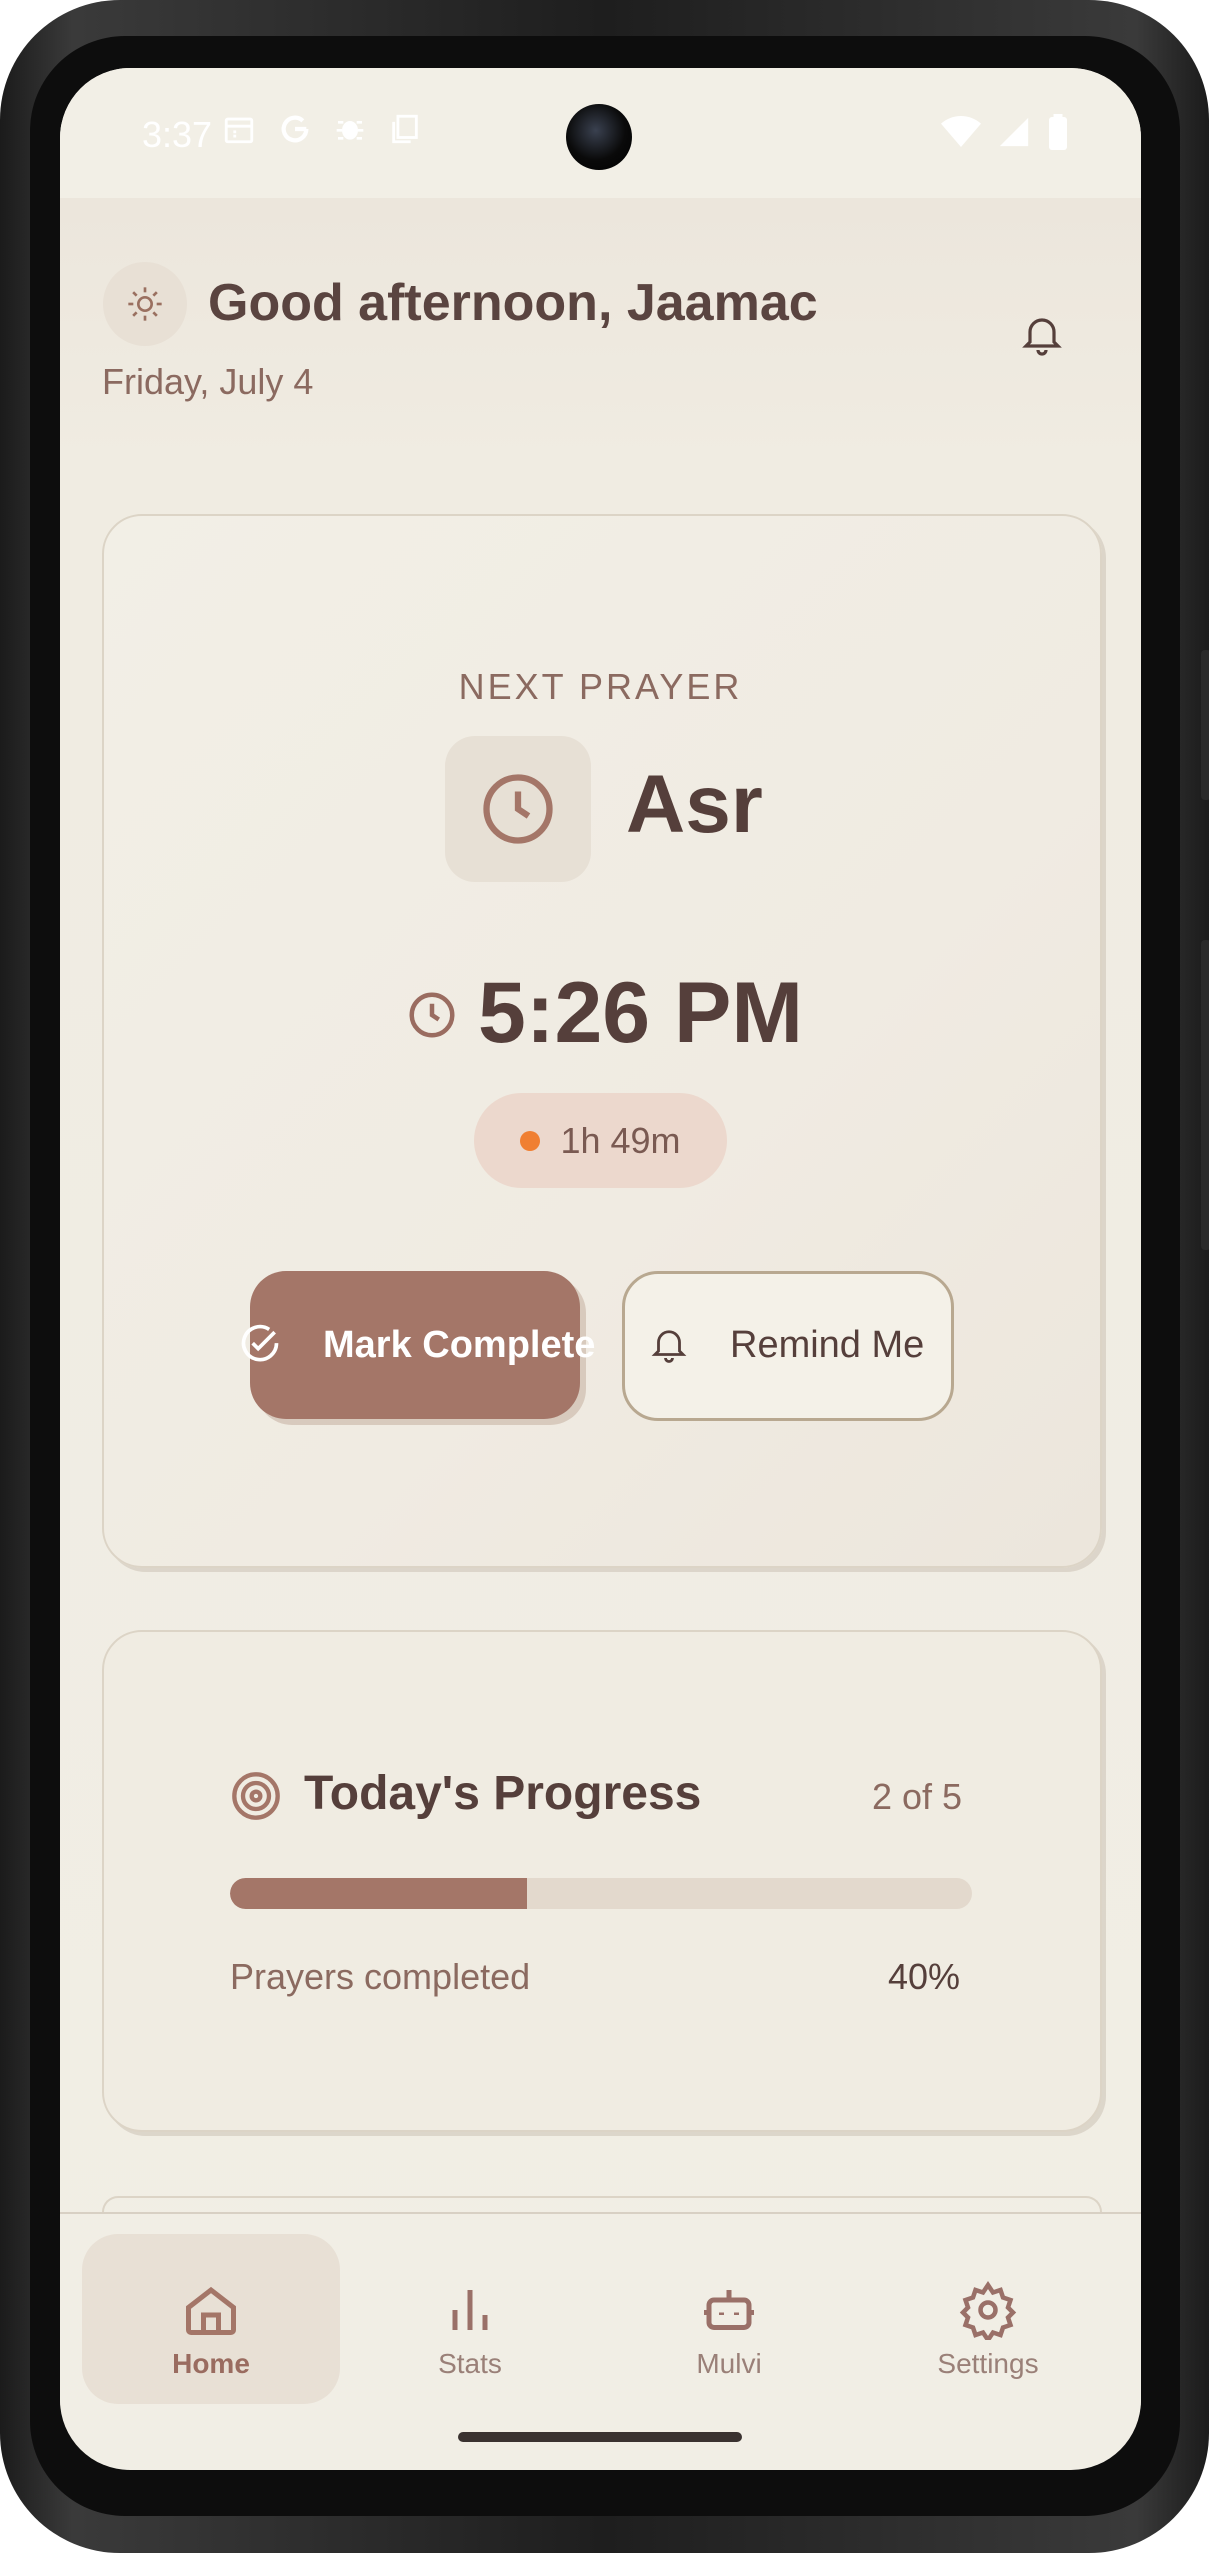 This screenshot has width=1209, height=2553. Describe the element at coordinates (1014, 132) in the screenshot. I see `signal-icon` at that location.